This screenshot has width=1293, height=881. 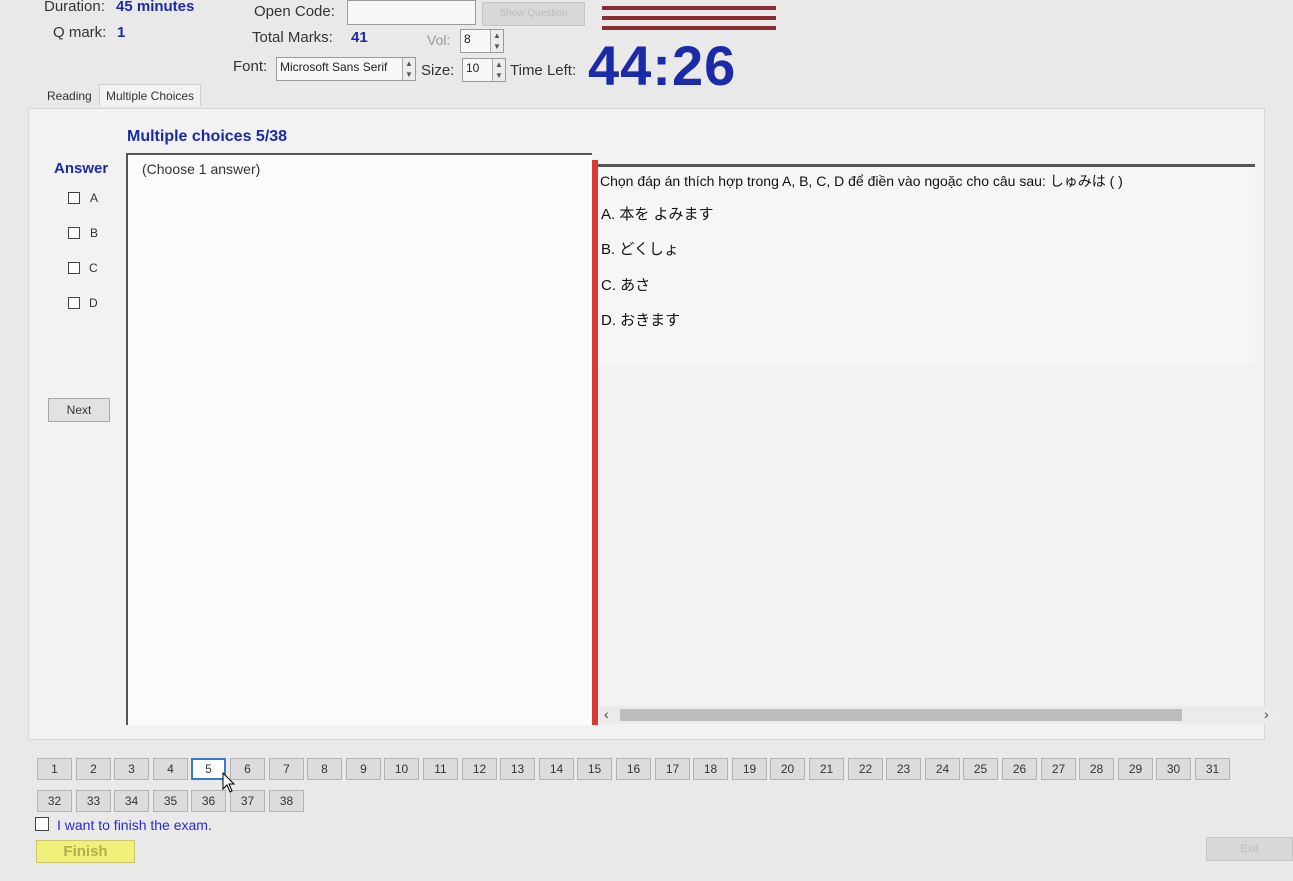 I want to click on question-nav-button: 3, so click(x=131, y=769).